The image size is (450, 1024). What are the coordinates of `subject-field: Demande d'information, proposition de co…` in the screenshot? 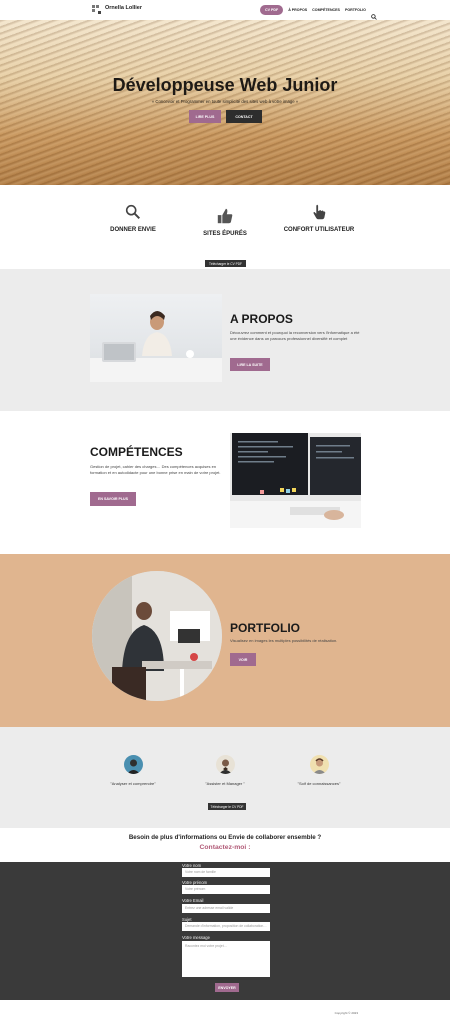 It's located at (226, 926).